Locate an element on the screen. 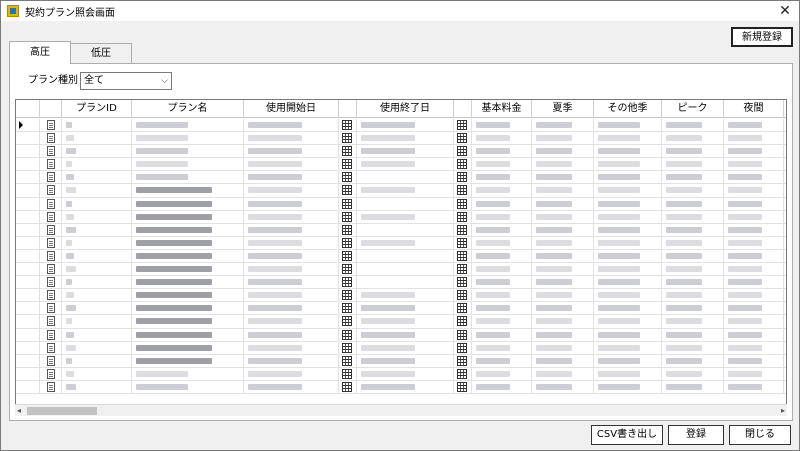 The width and height of the screenshot is (800, 451). column-header-start-date: 使用開始日 is located at coordinates (291, 109).